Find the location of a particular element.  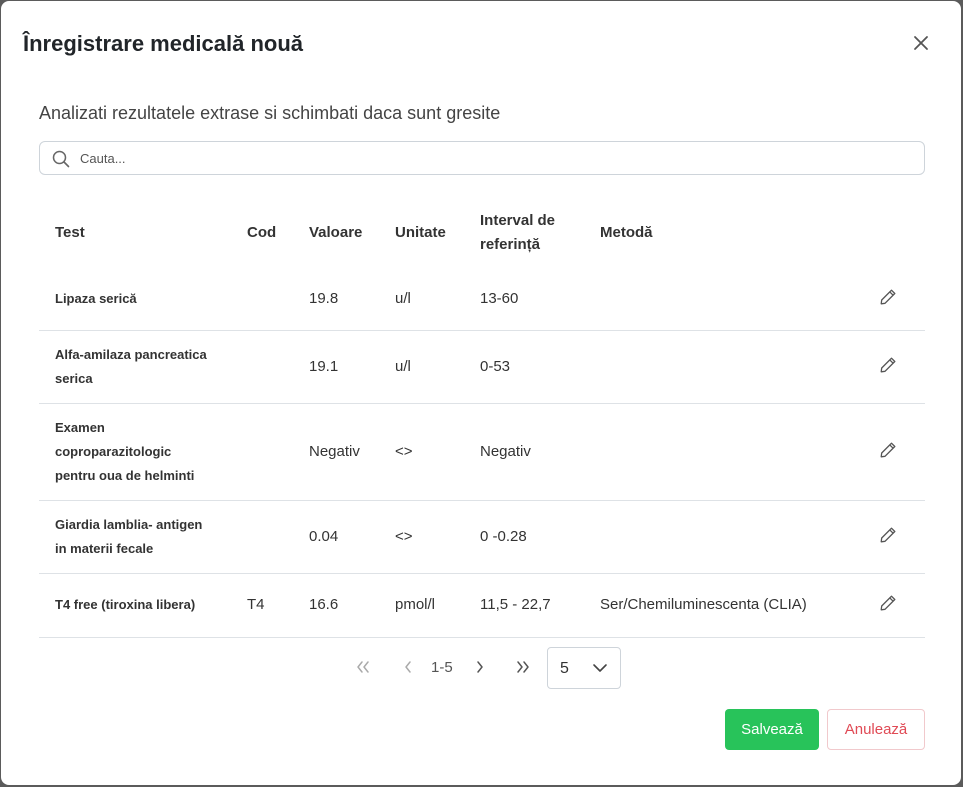

column-header-test: Test is located at coordinates (135, 233).